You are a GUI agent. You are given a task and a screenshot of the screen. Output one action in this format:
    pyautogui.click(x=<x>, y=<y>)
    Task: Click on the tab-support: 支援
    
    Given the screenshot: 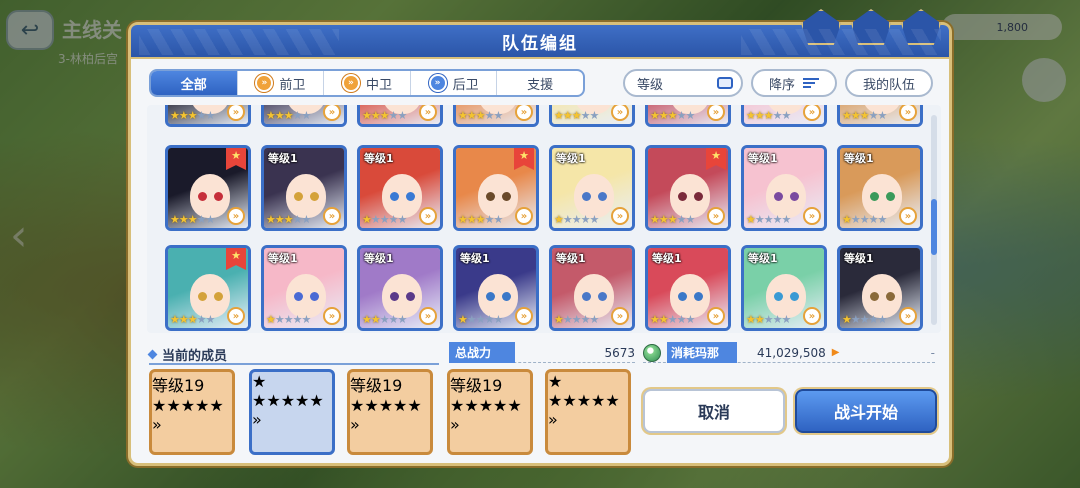 What is the action you would take?
    pyautogui.click(x=540, y=83)
    